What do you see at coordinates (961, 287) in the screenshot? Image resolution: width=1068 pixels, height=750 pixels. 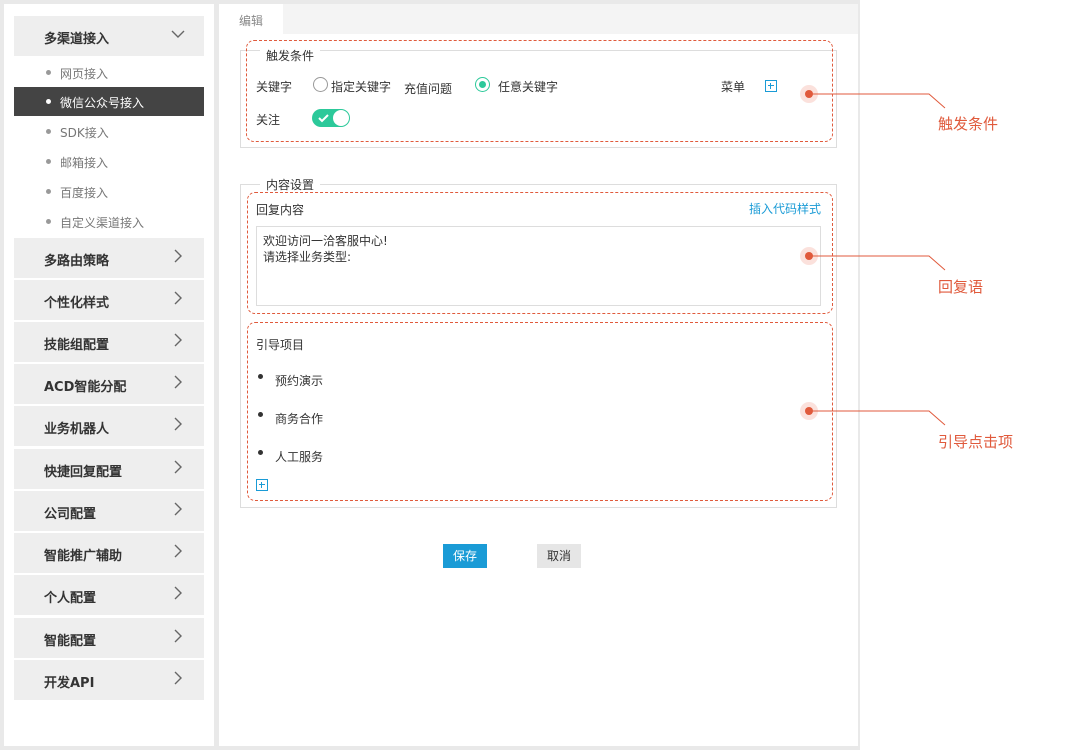 I see `annotation-reply: 回复语` at bounding box center [961, 287].